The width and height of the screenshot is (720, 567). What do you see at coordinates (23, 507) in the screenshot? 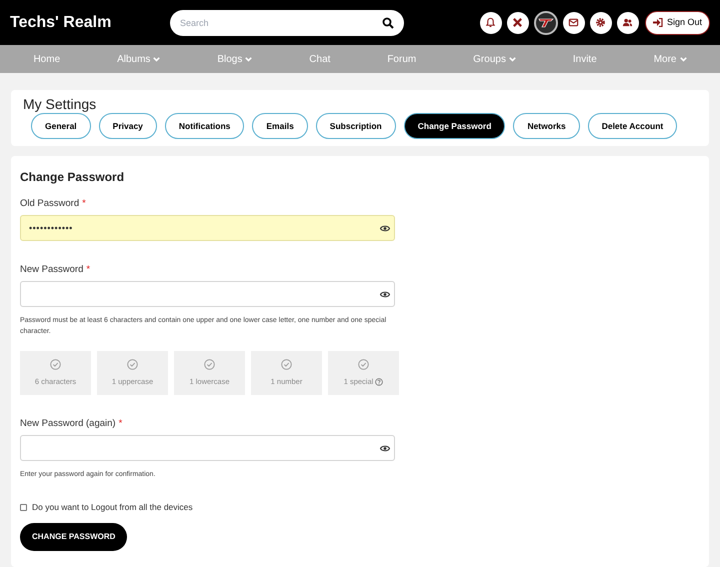
I see `checkbox` at bounding box center [23, 507].